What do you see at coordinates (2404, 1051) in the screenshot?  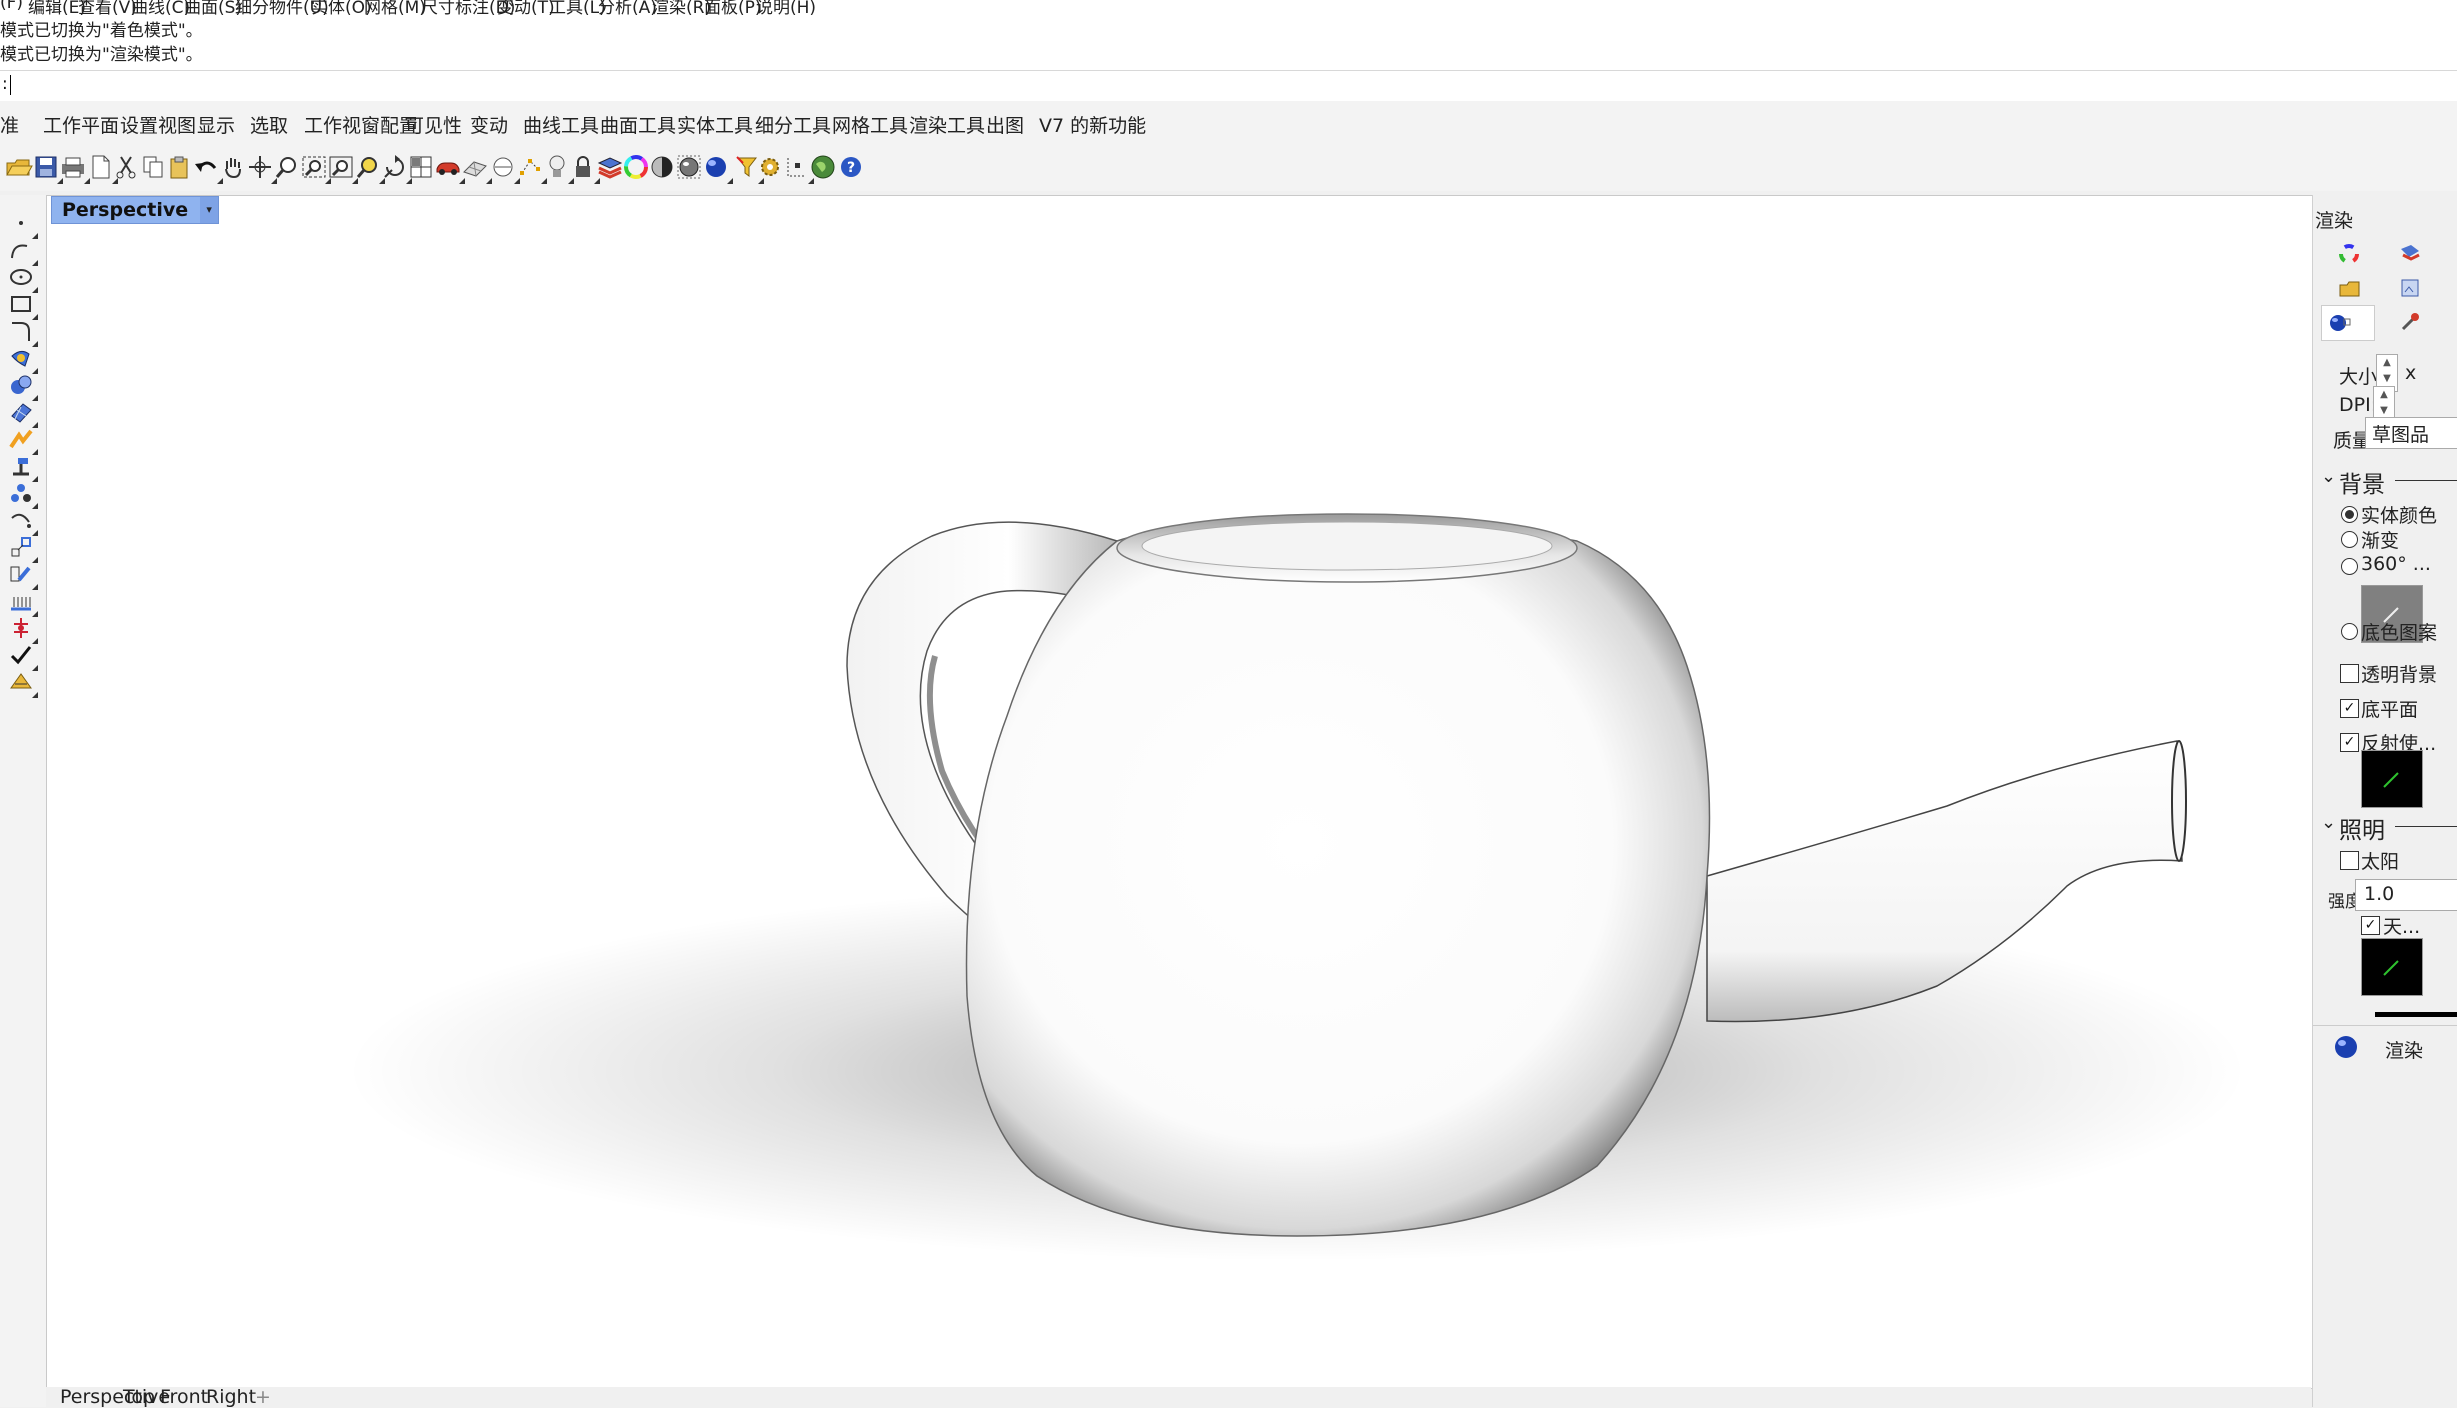 I see `render-tab-label: 渲染` at bounding box center [2404, 1051].